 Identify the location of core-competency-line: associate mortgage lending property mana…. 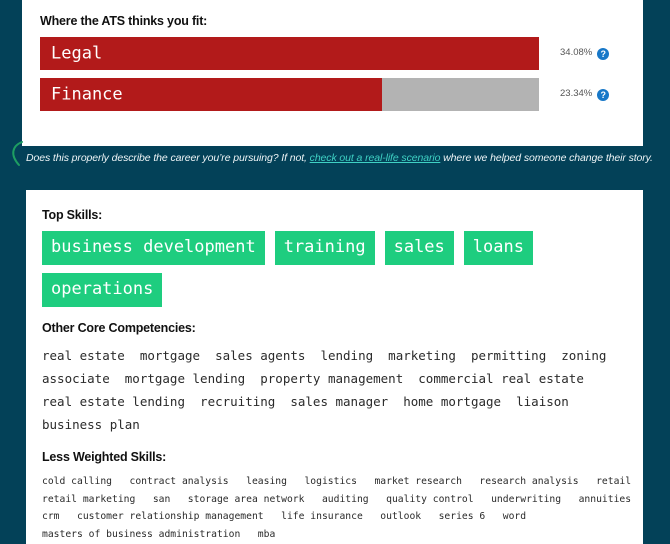
(313, 378).